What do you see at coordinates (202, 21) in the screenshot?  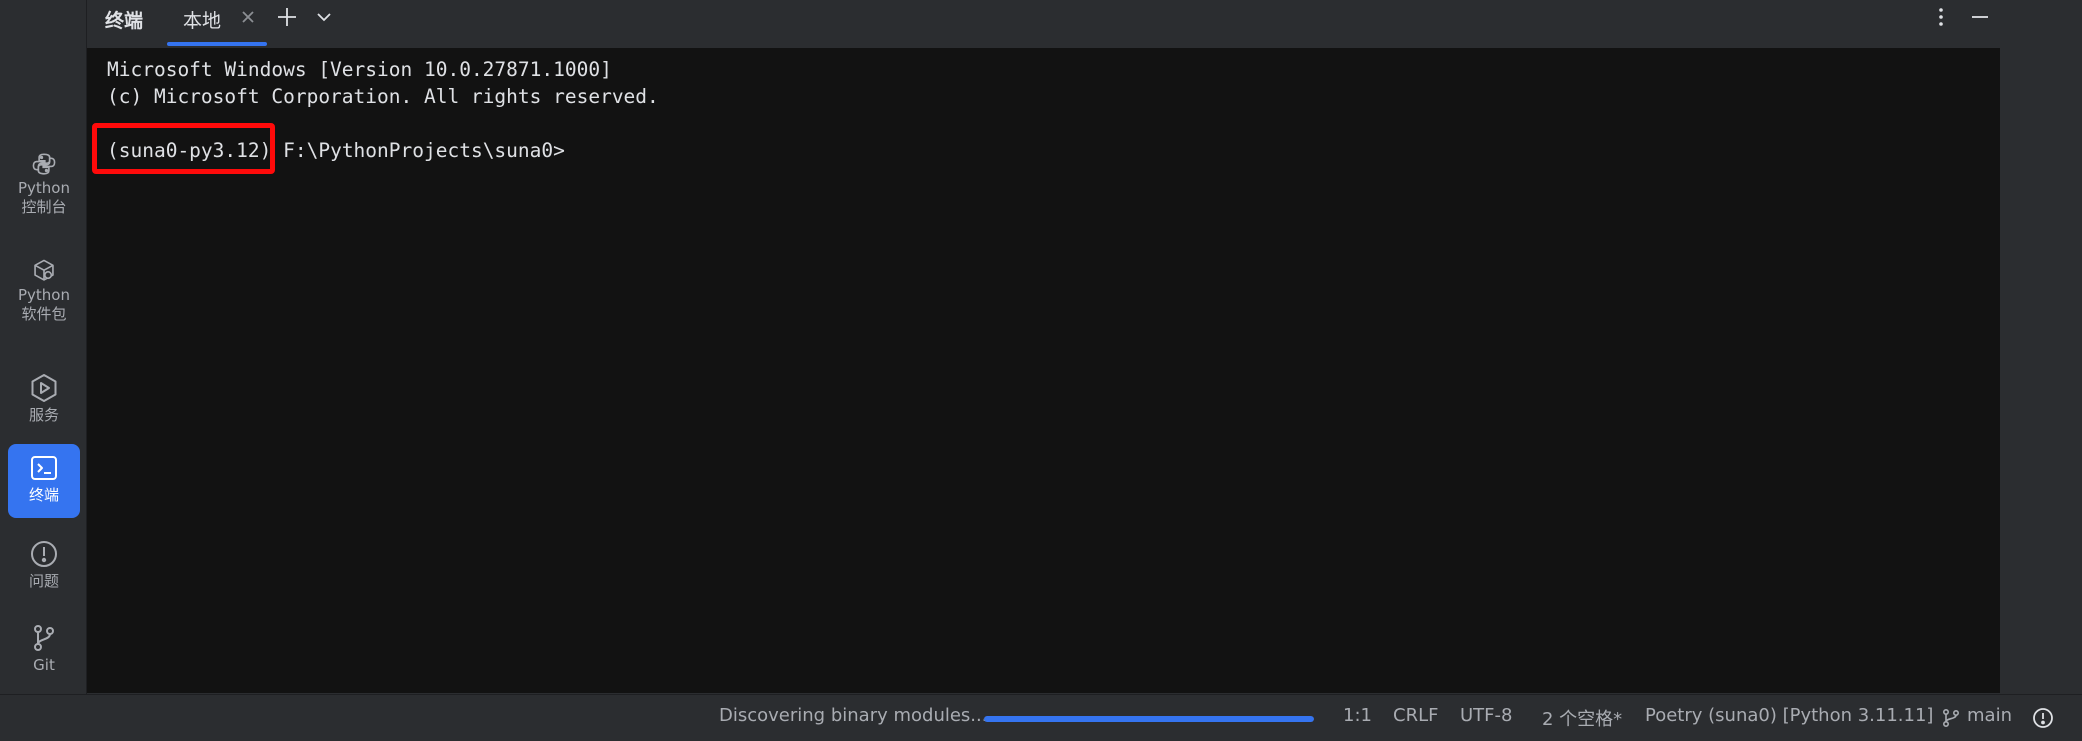 I see `tab-label: 本地` at bounding box center [202, 21].